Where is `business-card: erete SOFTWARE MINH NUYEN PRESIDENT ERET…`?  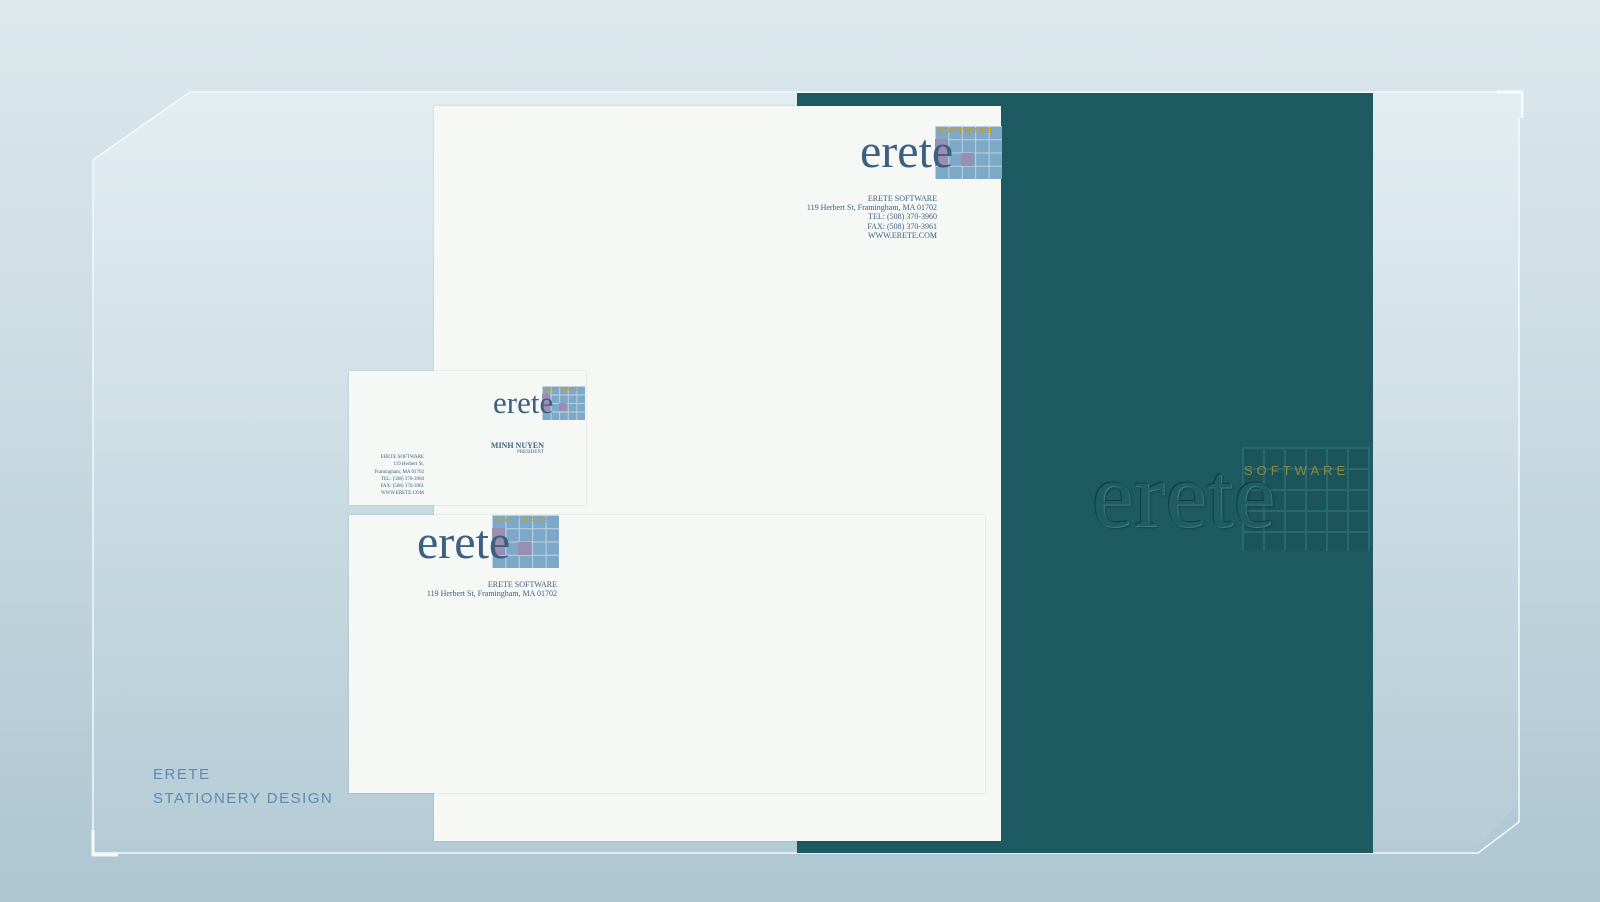 business-card: erete SOFTWARE MINH NUYEN PRESIDENT ERET… is located at coordinates (467, 438).